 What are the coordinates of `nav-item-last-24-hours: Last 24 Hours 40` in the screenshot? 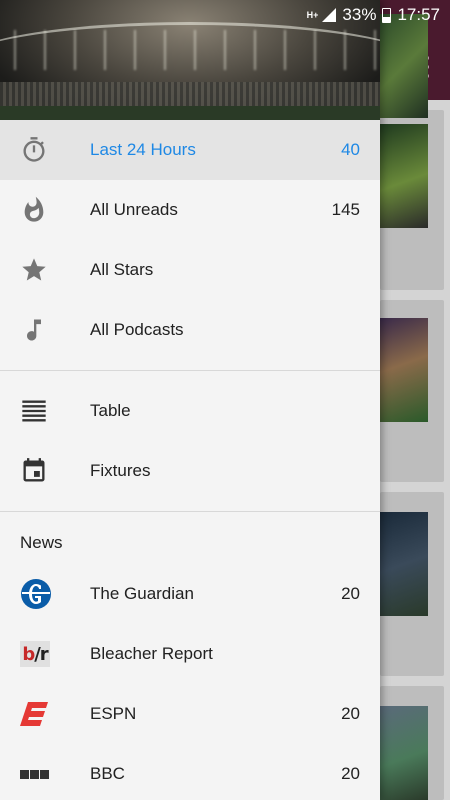 It's located at (190, 150).